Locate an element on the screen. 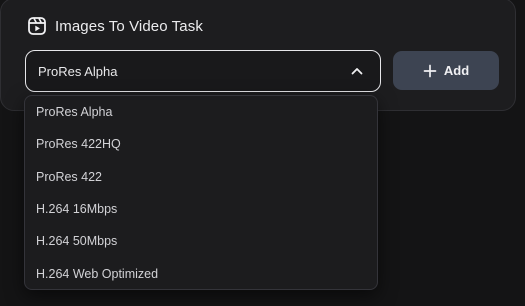 The image size is (525, 306). dropdown-option: H.264 Web Optimized is located at coordinates (201, 273).